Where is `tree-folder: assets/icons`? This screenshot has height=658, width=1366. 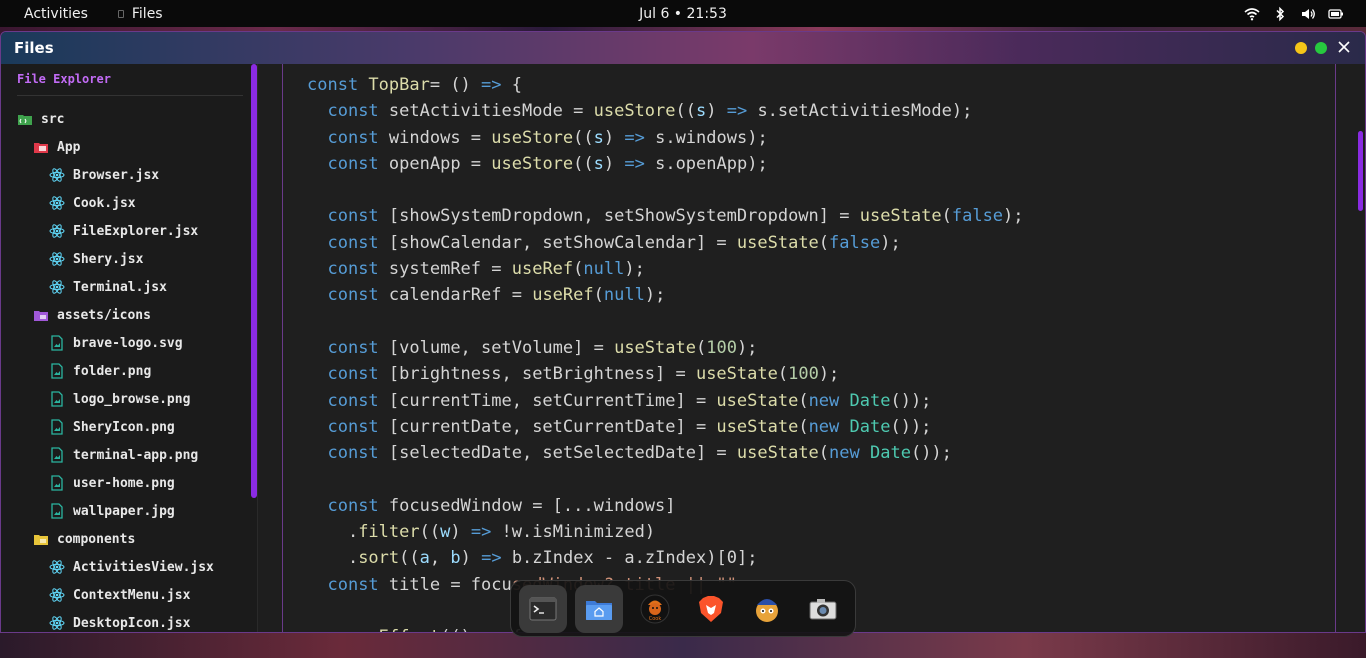 tree-folder: assets/icons is located at coordinates (92, 315).